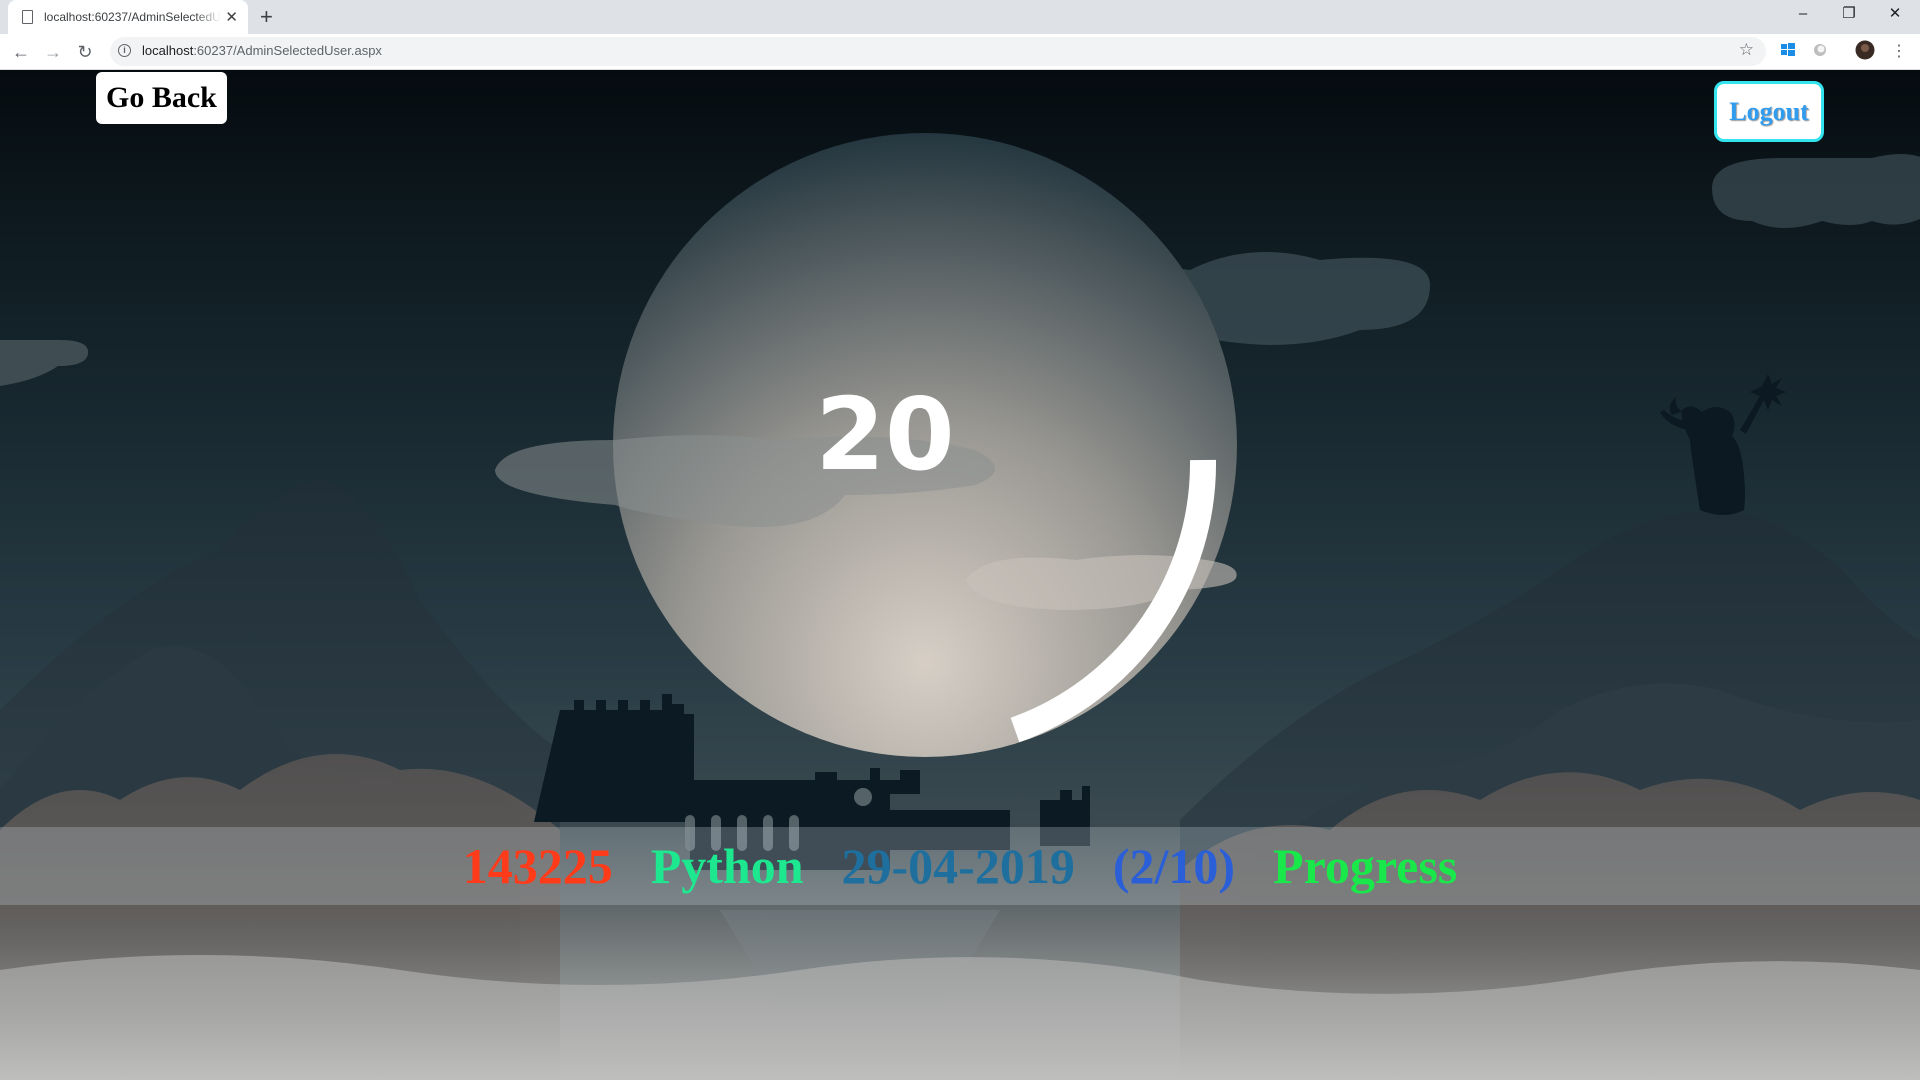  I want to click on user-id: 143225, so click(537, 866).